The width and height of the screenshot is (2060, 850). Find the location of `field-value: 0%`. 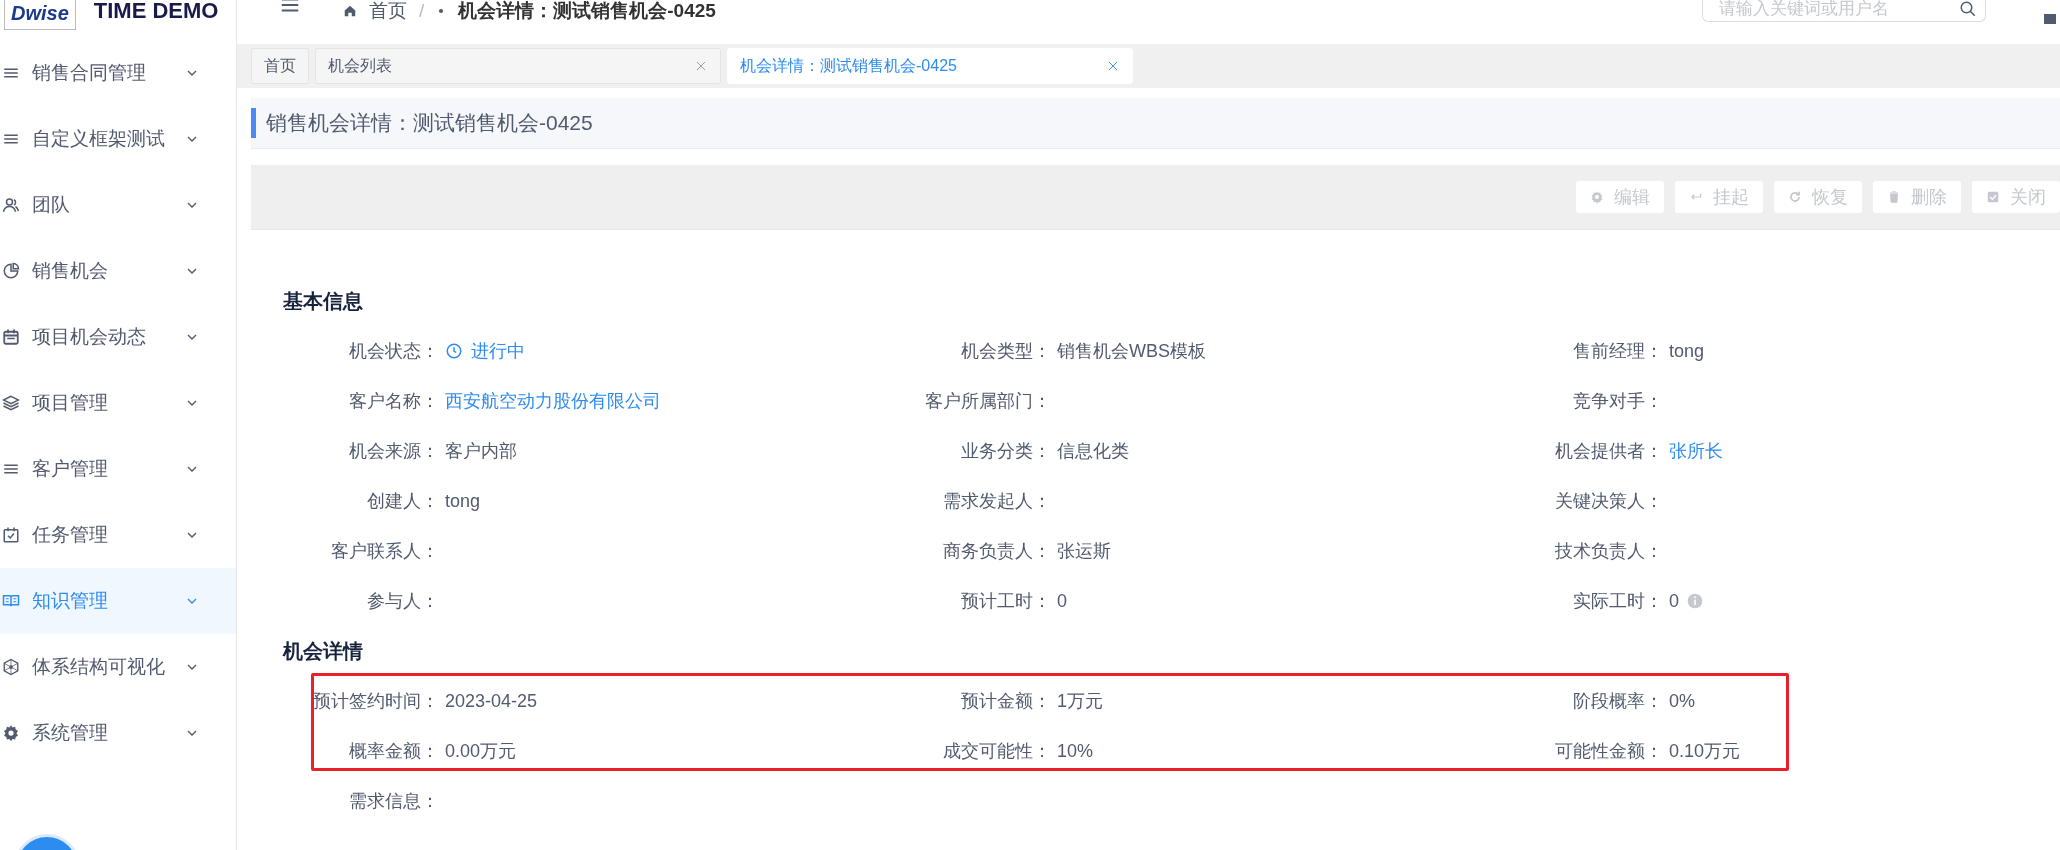

field-value: 0% is located at coordinates (1682, 701).